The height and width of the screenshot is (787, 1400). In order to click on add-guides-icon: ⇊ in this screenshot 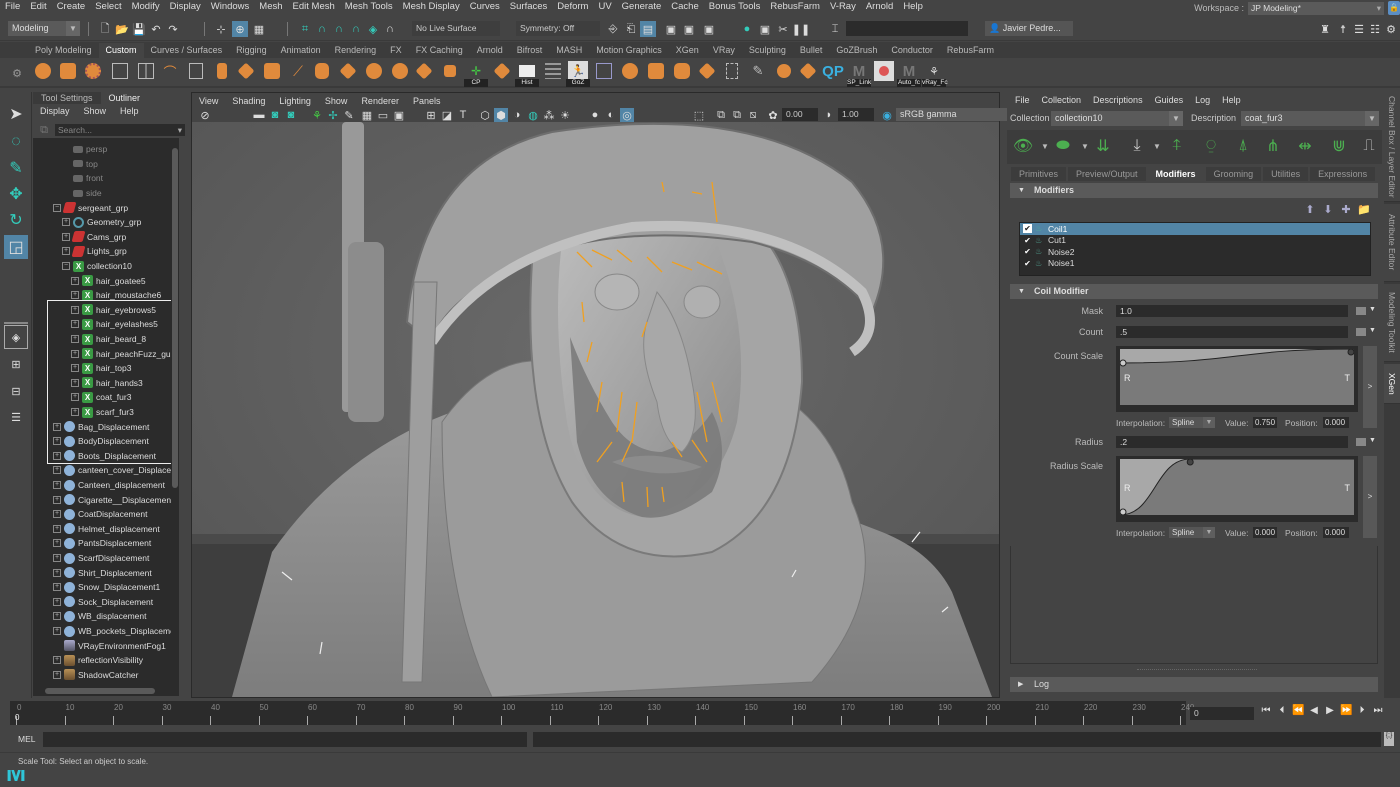, I will do `click(1103, 146)`.